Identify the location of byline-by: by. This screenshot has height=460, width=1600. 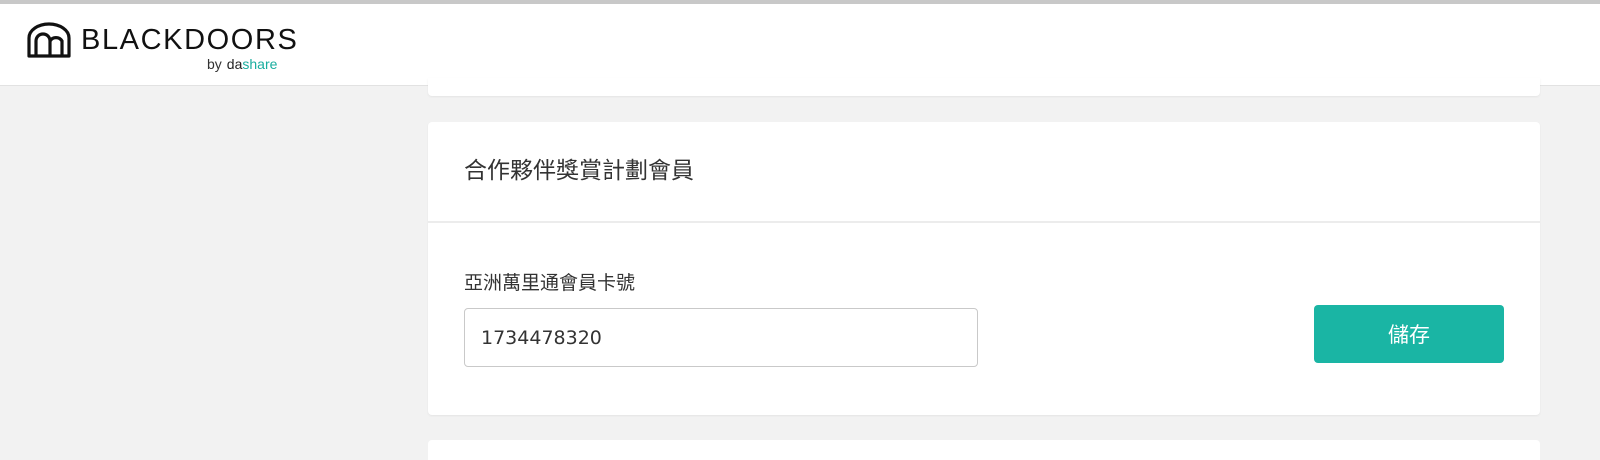
(214, 64).